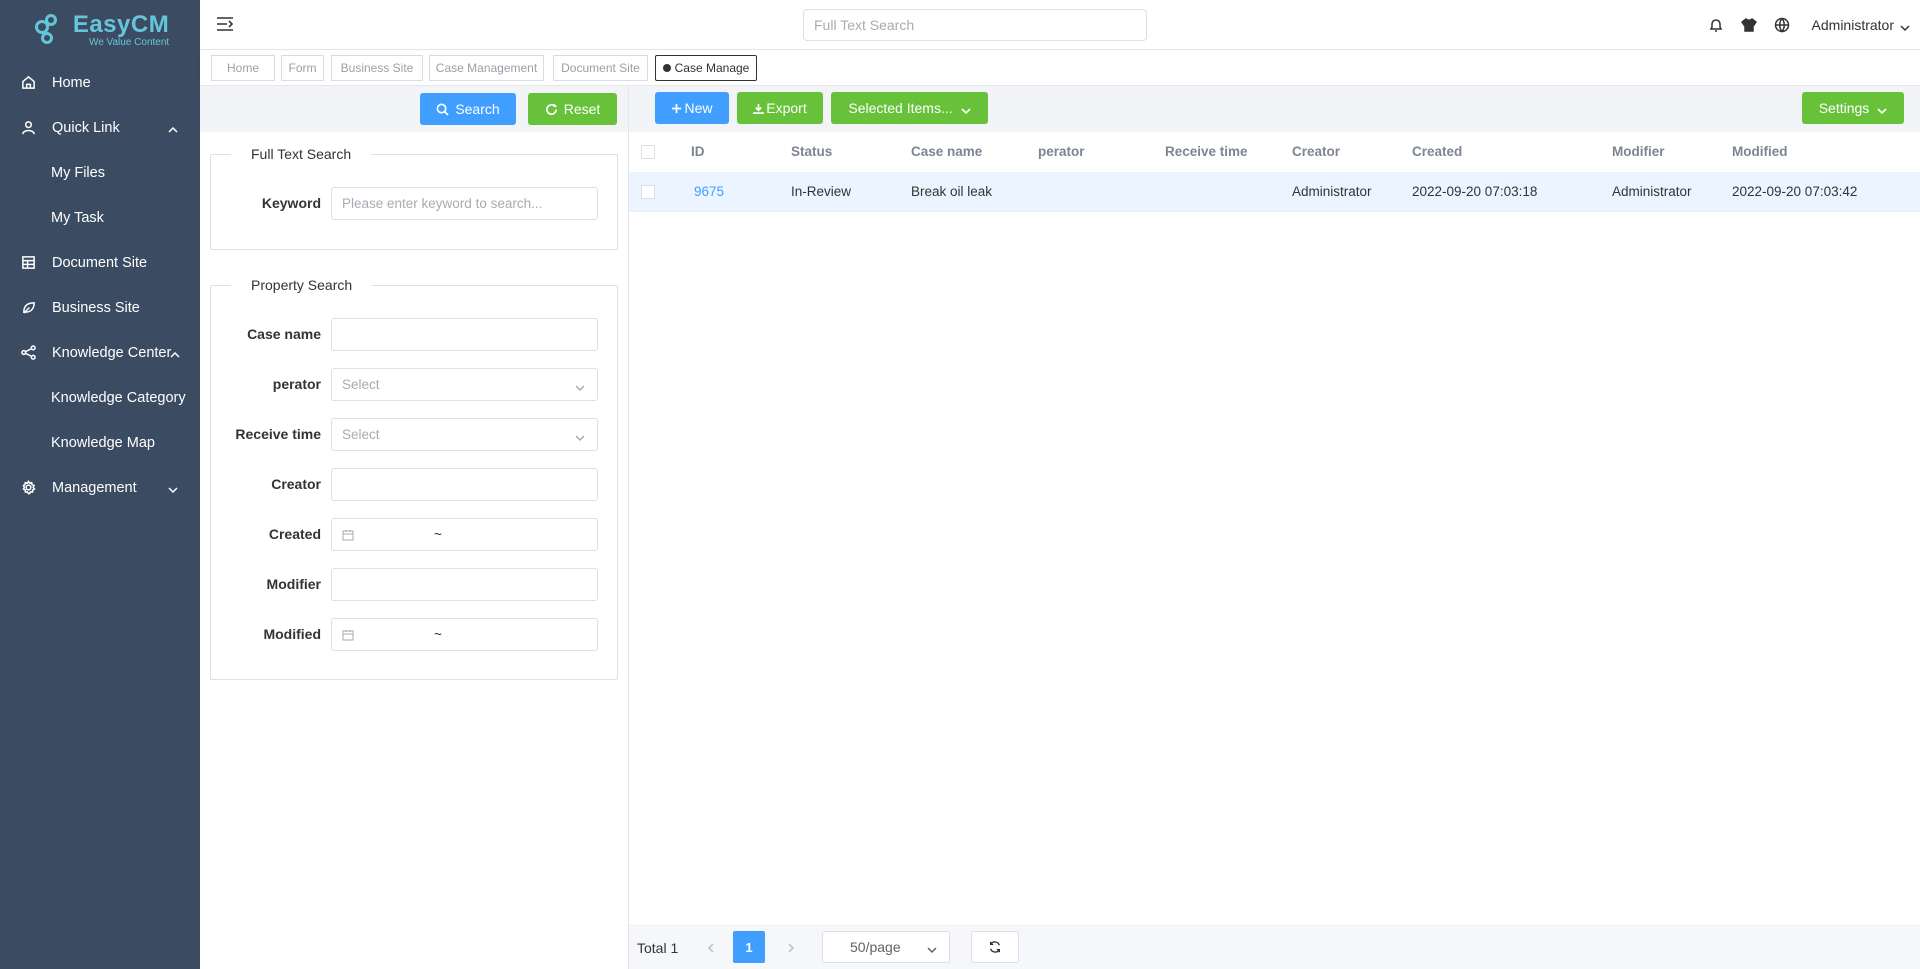  What do you see at coordinates (86, 127) in the screenshot?
I see `sidebar-item-label: Quick Link` at bounding box center [86, 127].